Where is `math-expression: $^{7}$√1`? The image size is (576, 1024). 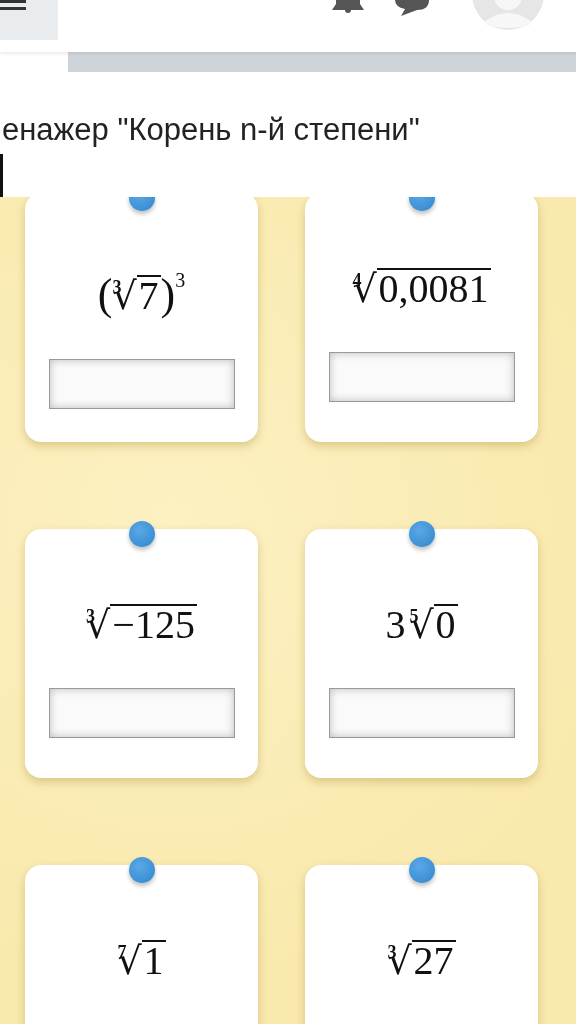
math-expression: $^{7}$√1 is located at coordinates (141, 961).